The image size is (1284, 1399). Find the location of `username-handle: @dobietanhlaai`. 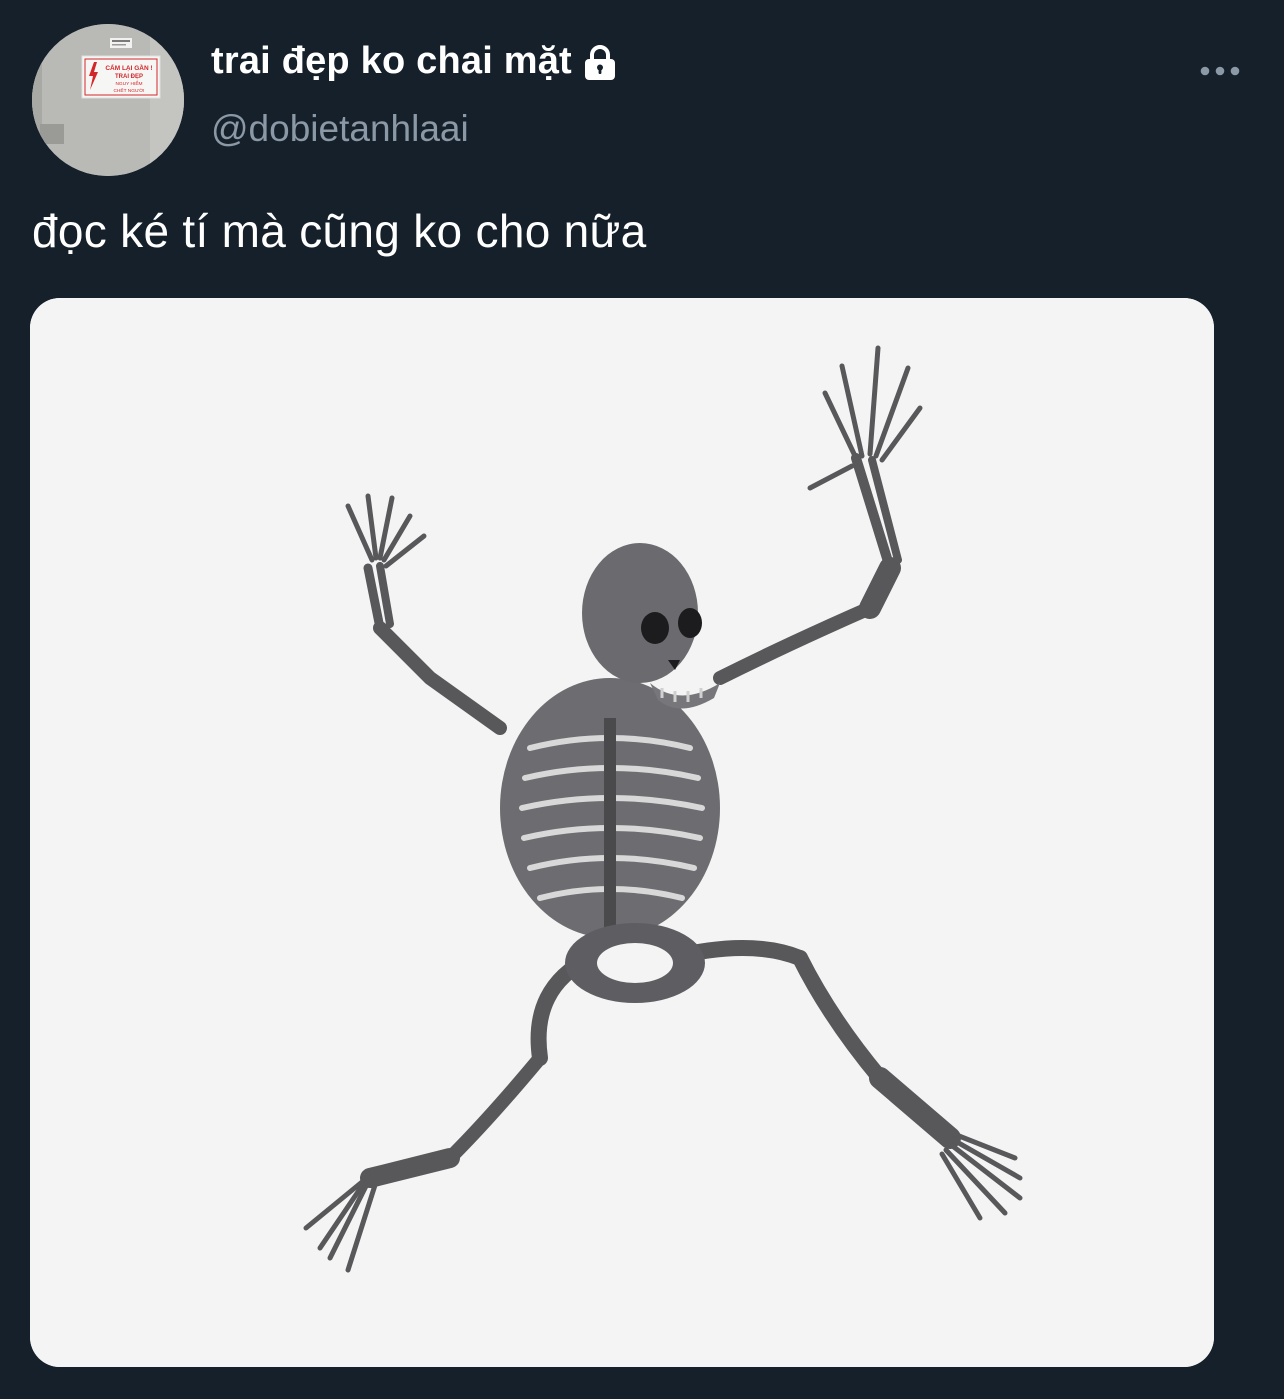

username-handle: @dobietanhlaai is located at coordinates (340, 129).